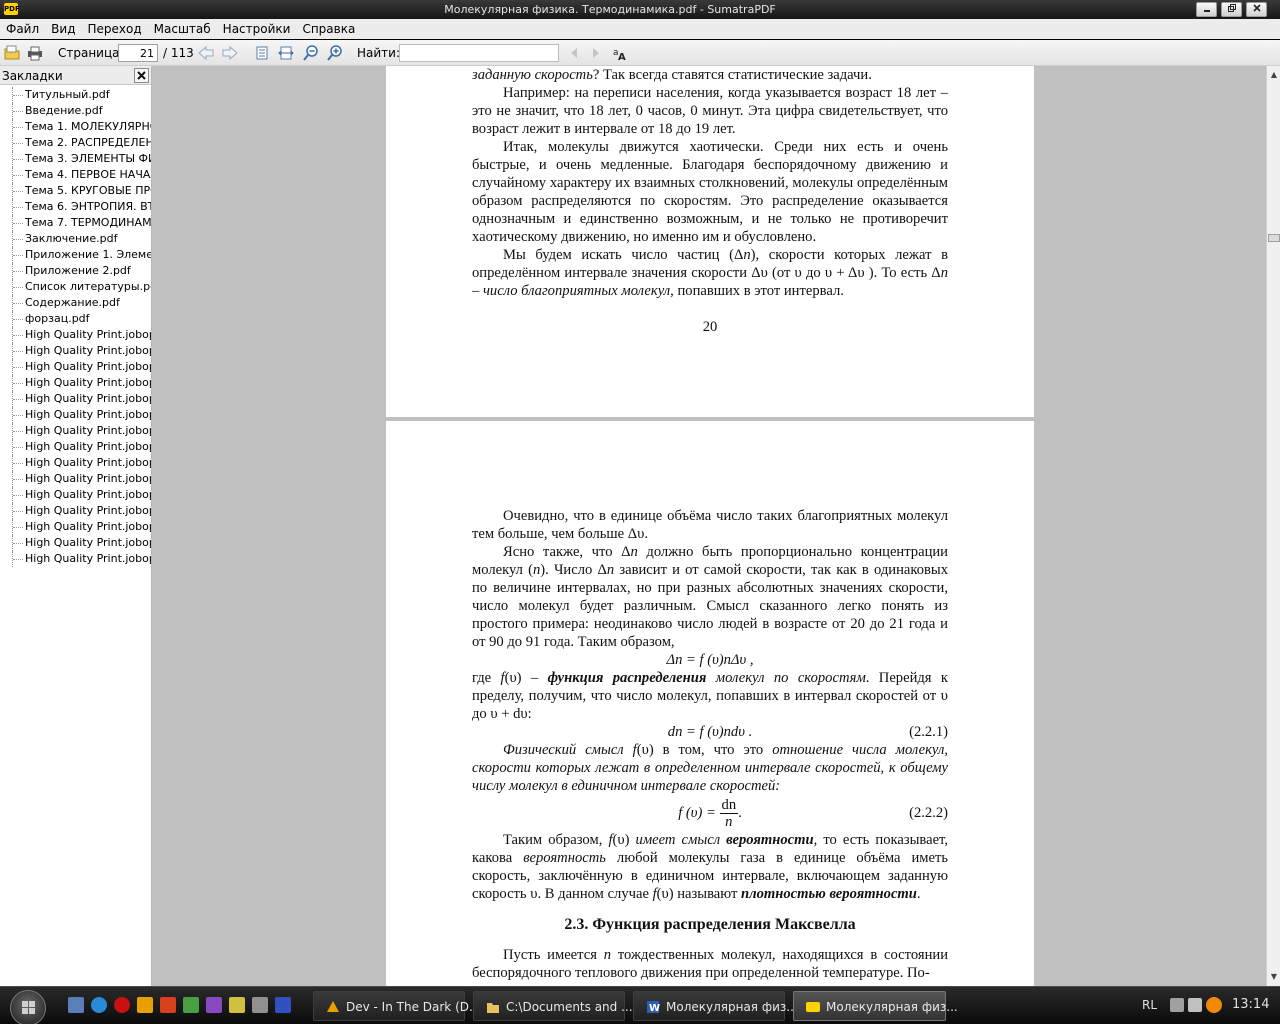  I want to click on menu-help: Справка, so click(328, 27).